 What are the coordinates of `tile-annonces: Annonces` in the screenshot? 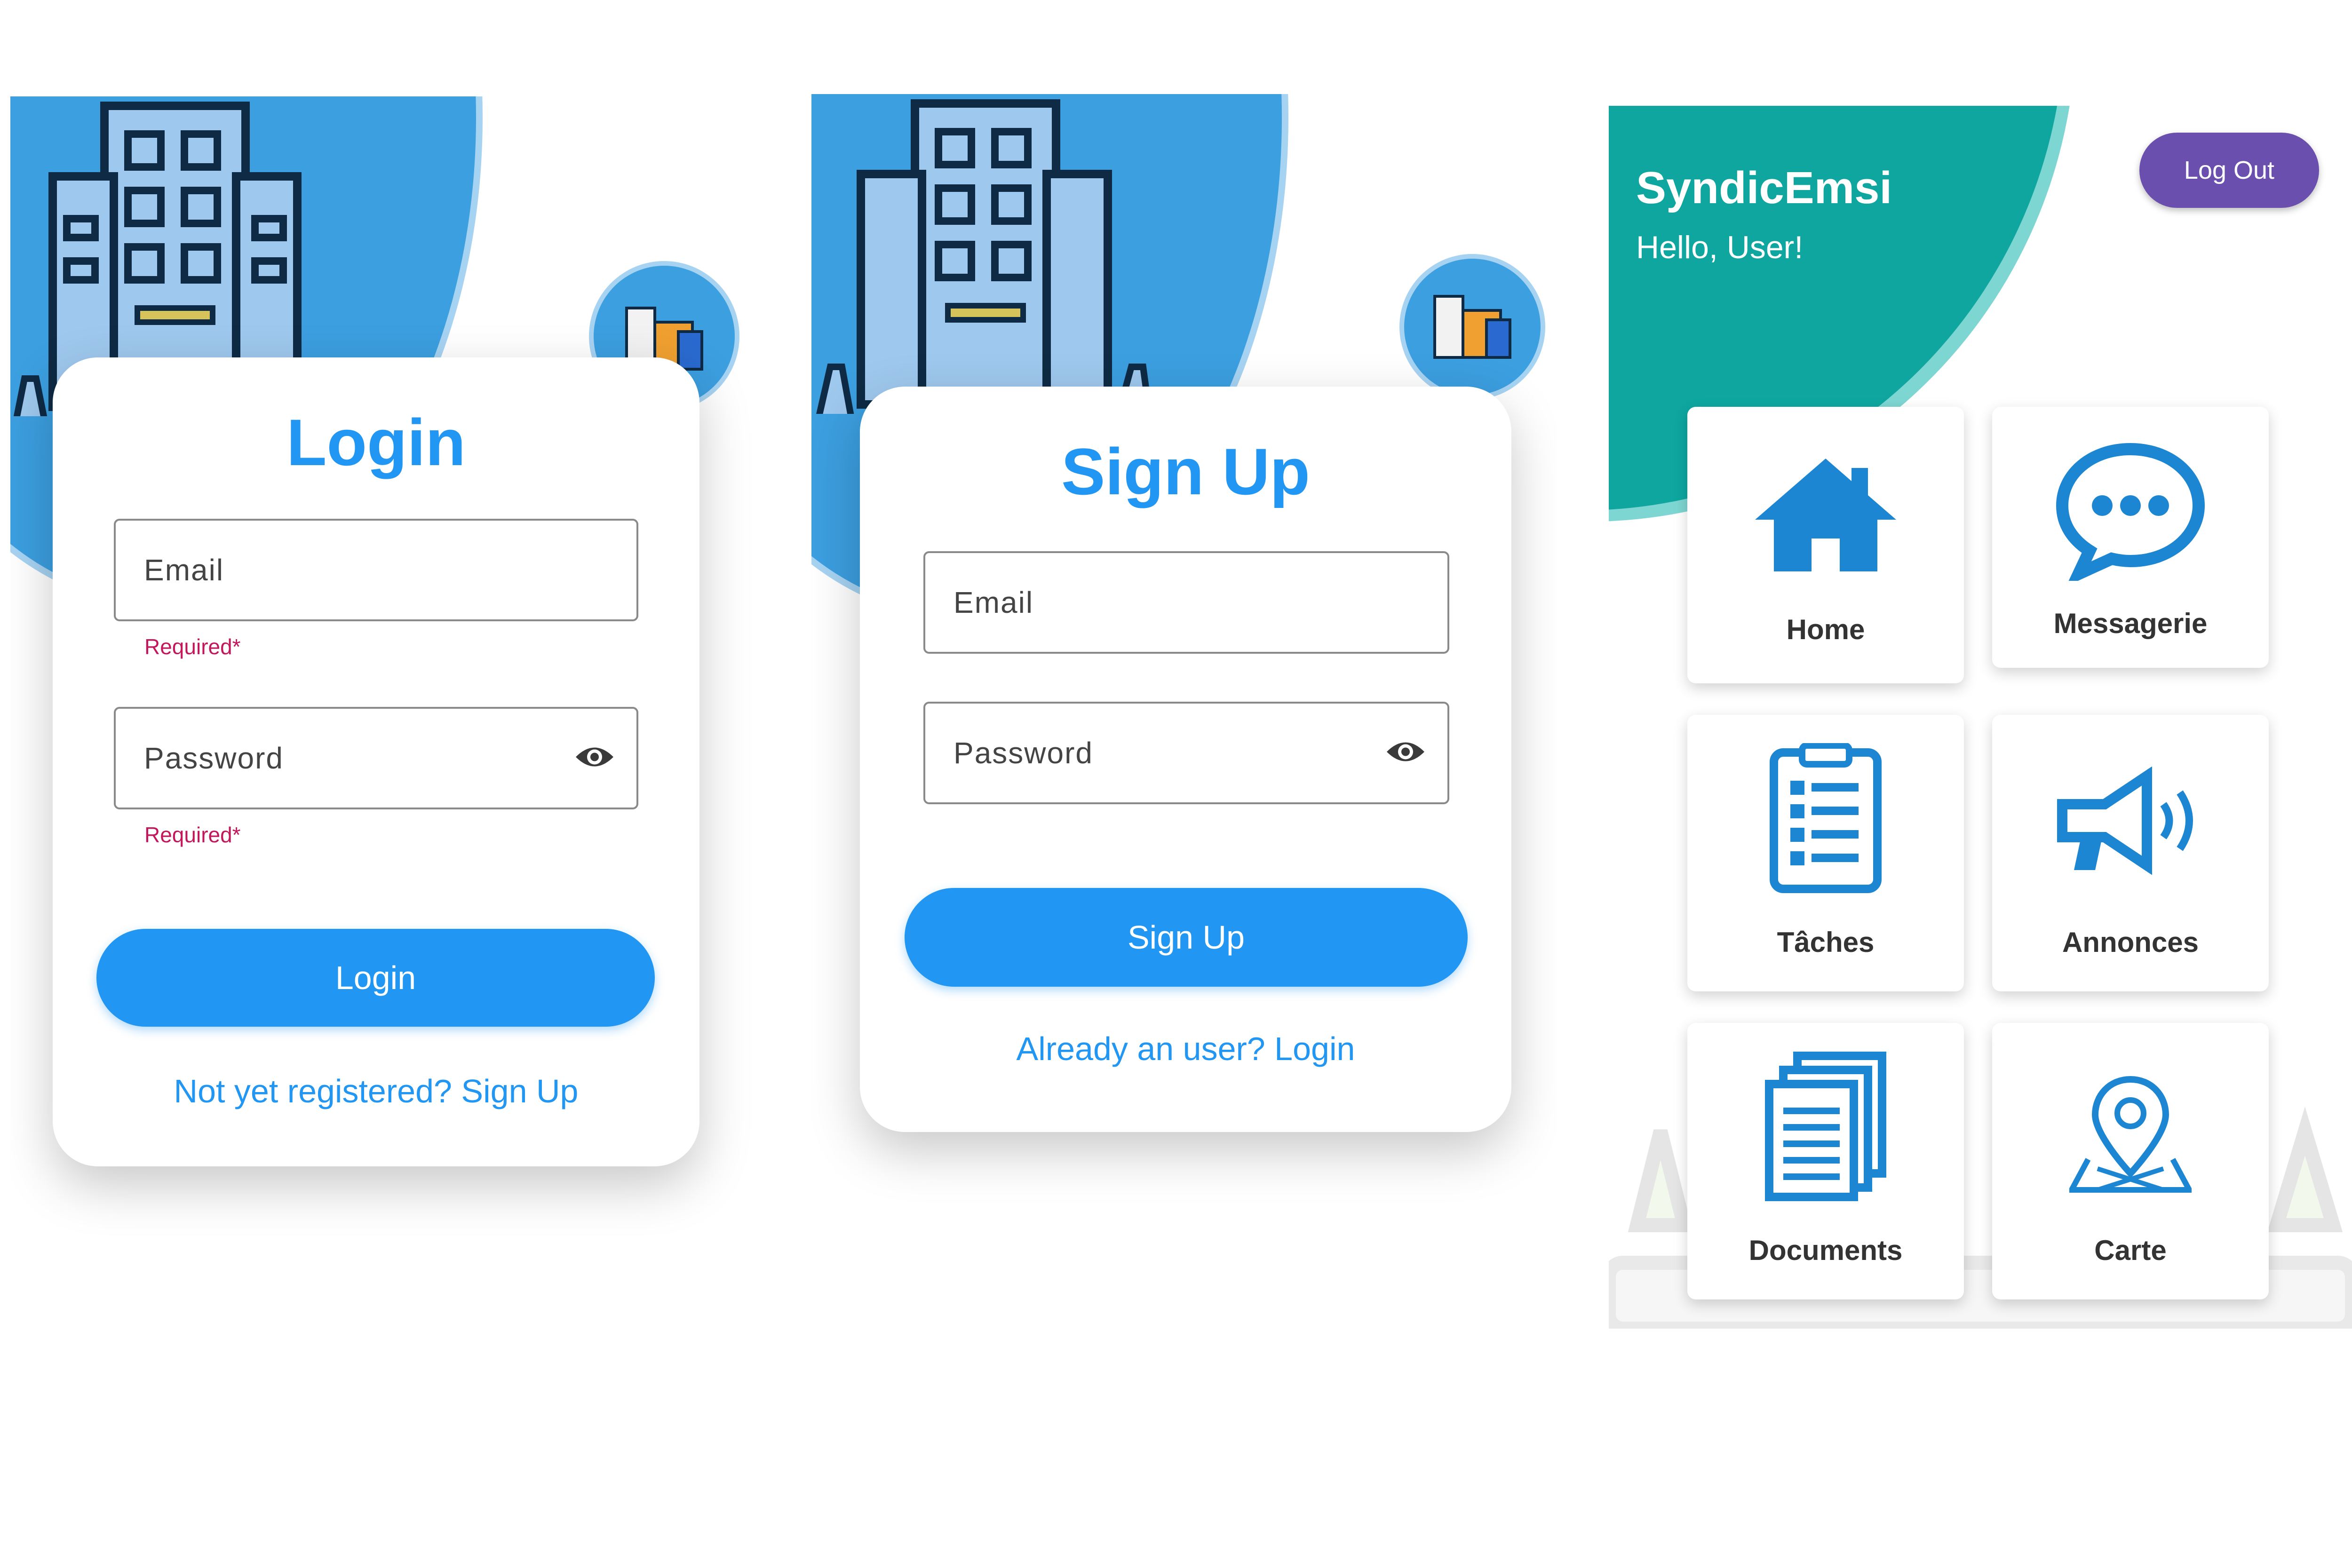 It's located at (2130, 853).